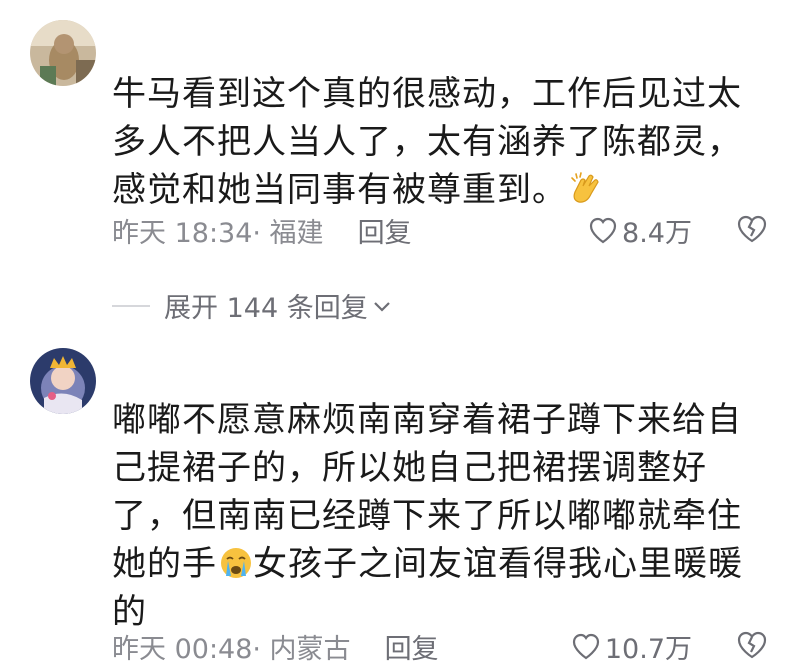  I want to click on like-count: 10.7万, so click(648, 649).